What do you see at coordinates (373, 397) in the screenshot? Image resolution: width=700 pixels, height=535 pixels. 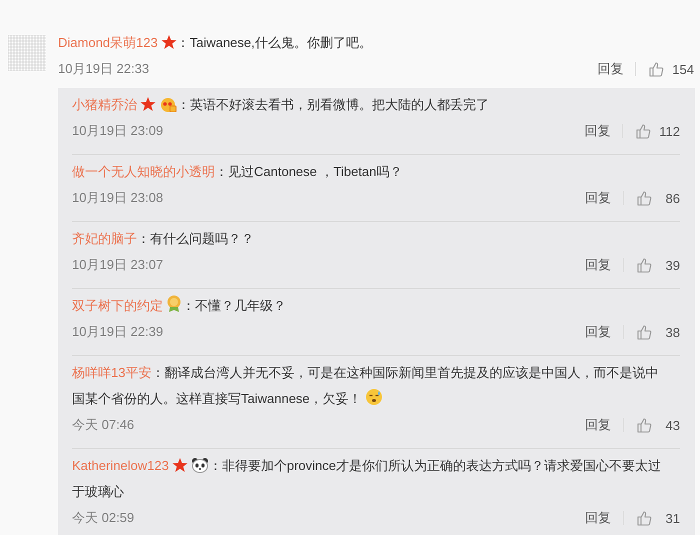 I see `sweating-face-icon` at bounding box center [373, 397].